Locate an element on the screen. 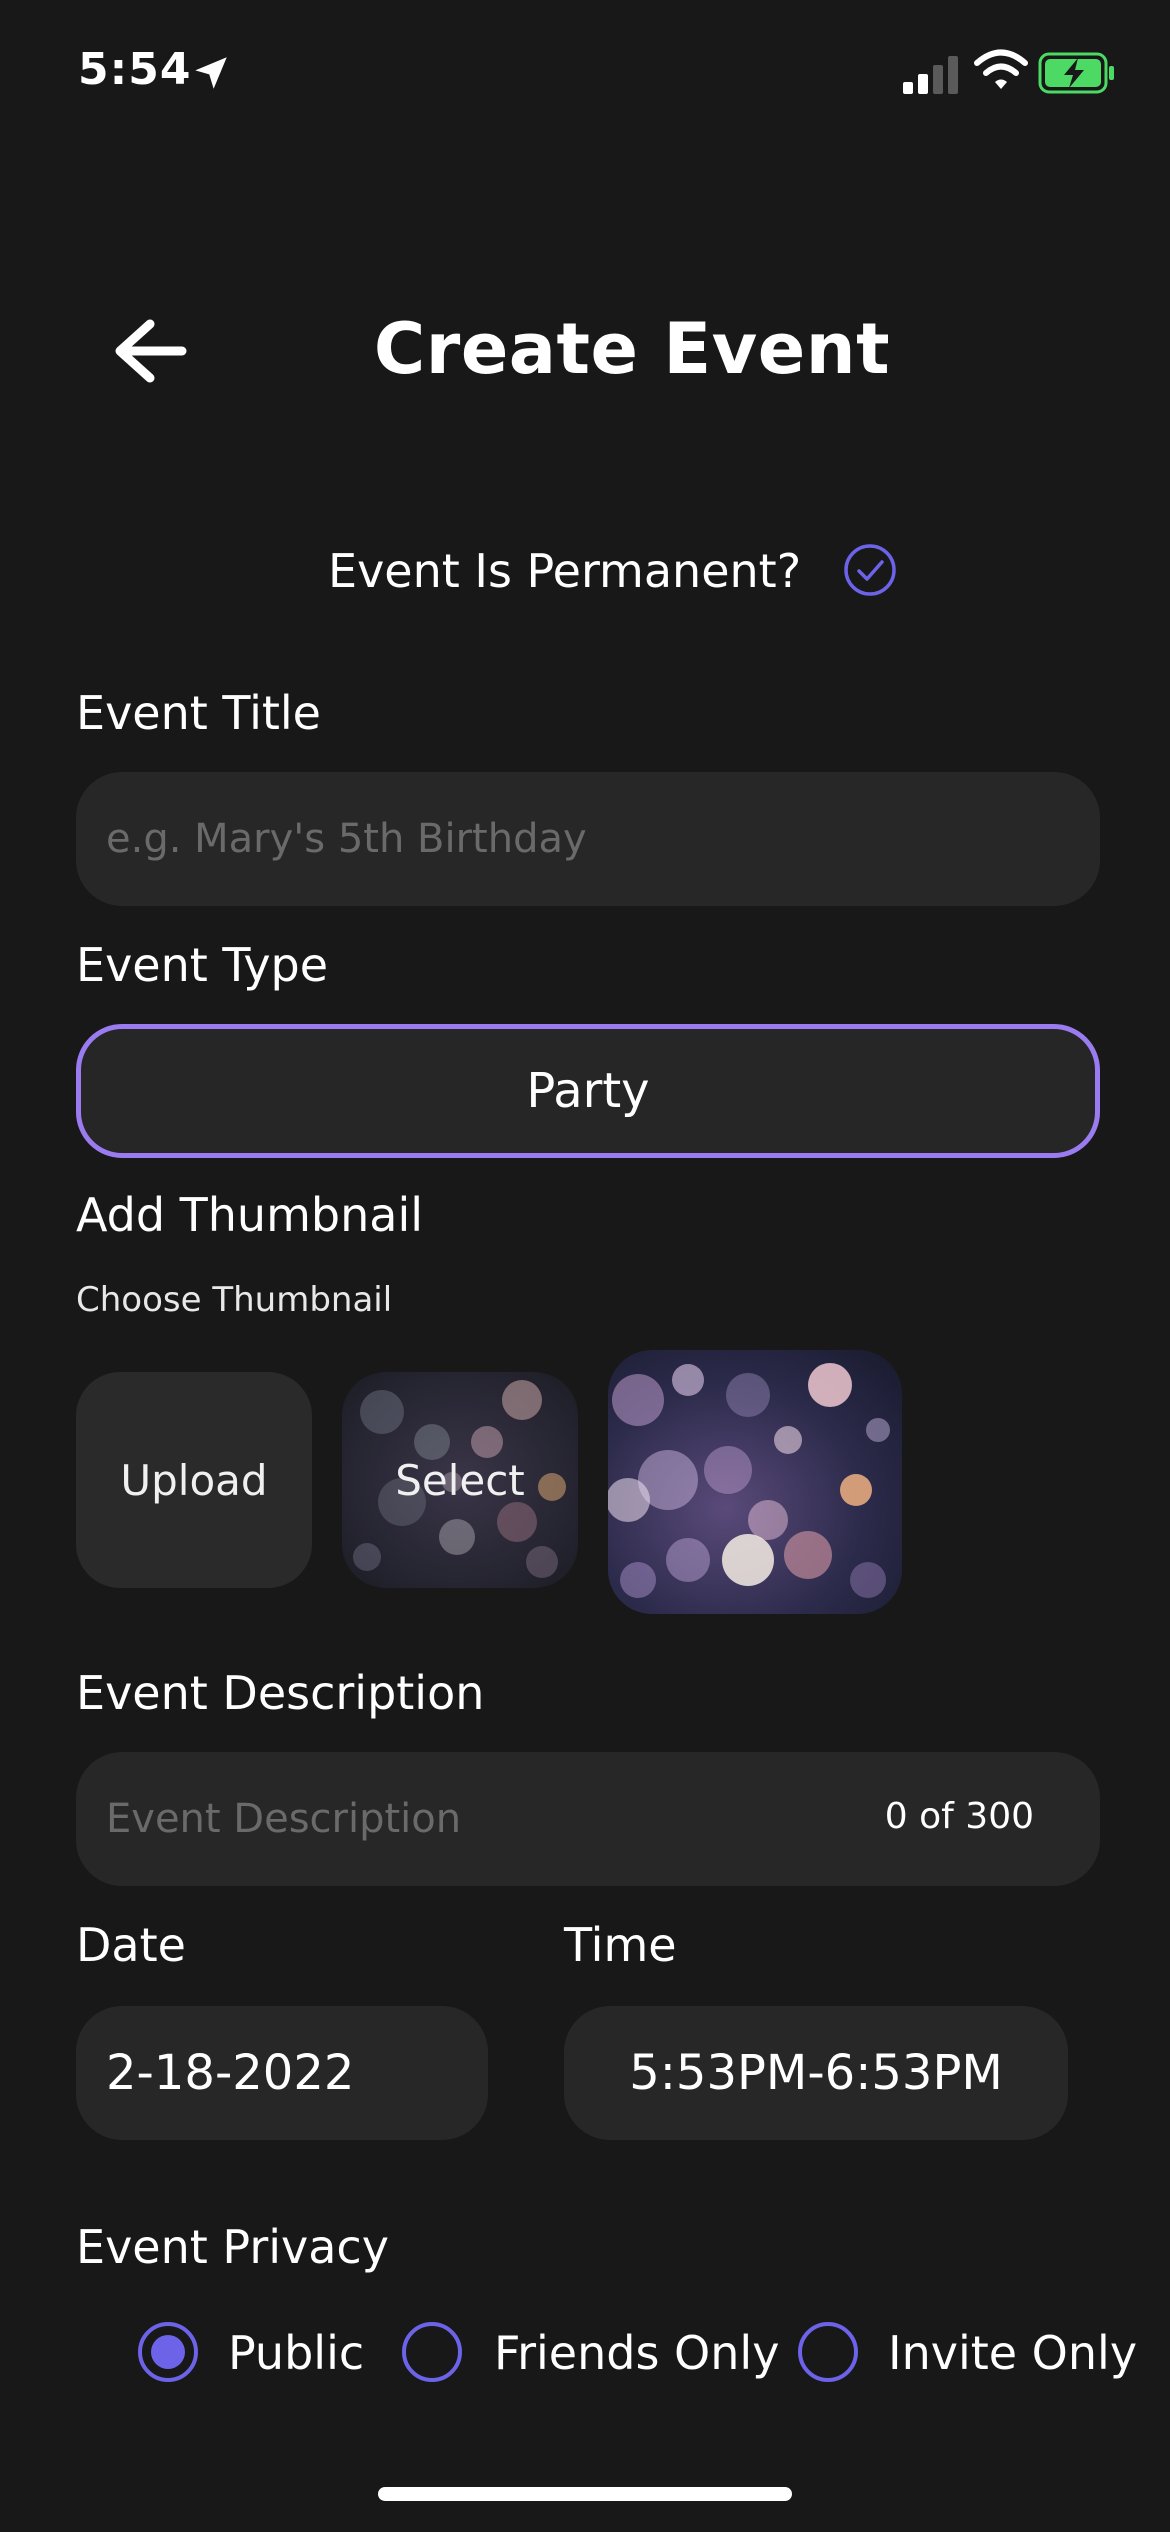  permanent-toggle-row: Event Is Permanent? is located at coordinates (585, 570).